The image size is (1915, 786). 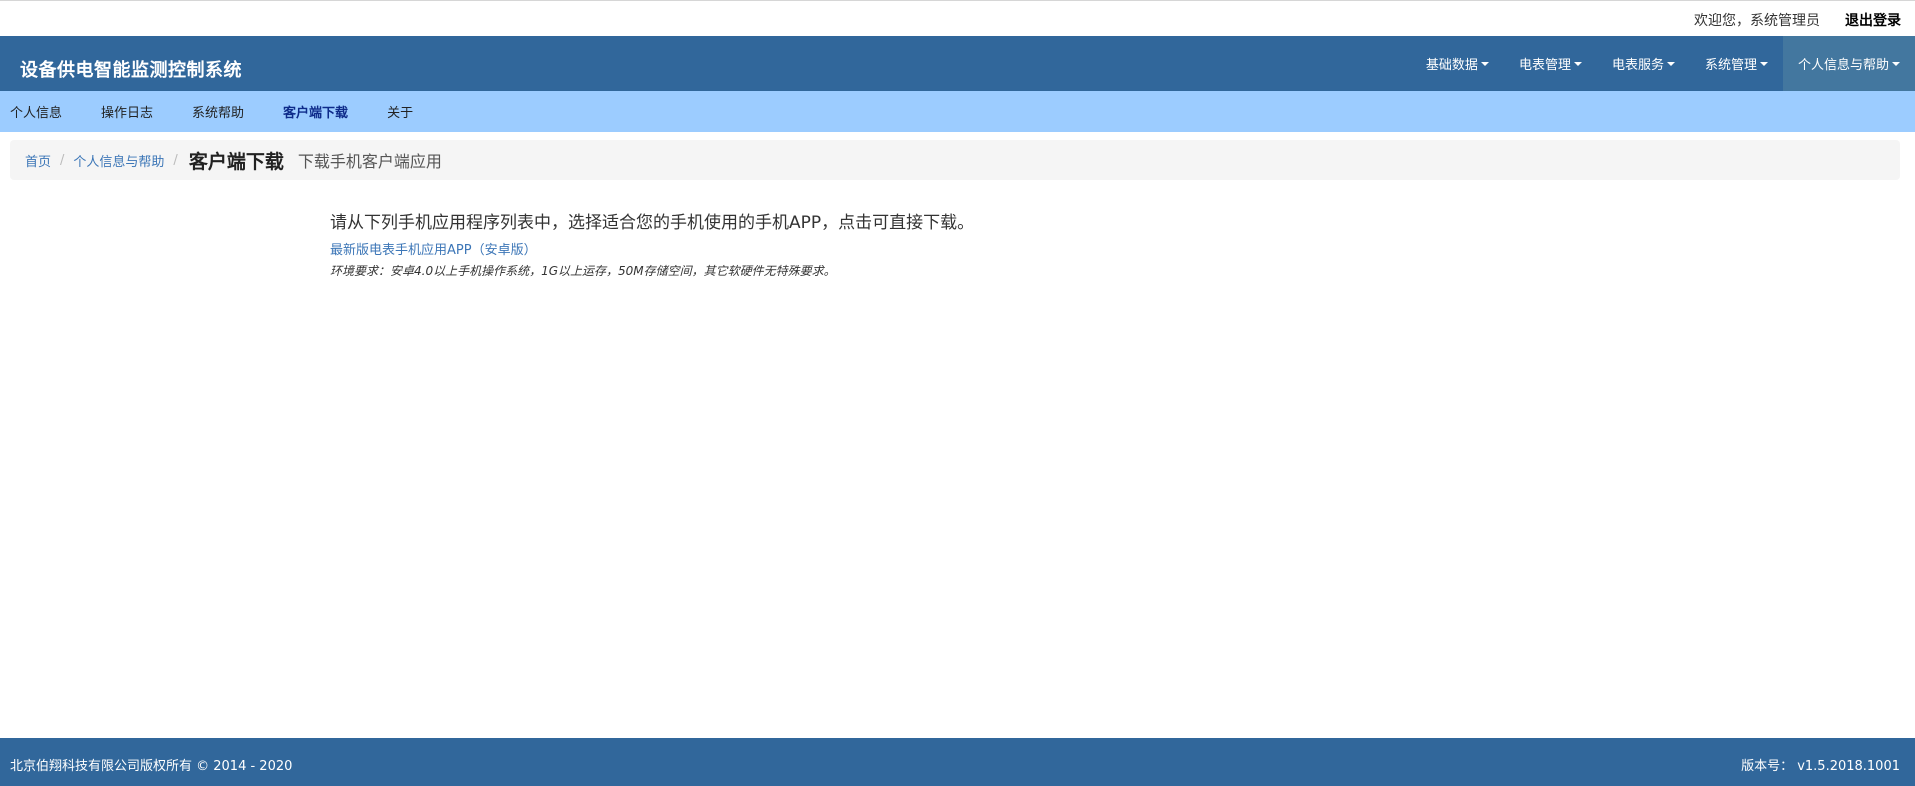 I want to click on menu-meter-management: 电表管理, so click(x=1550, y=63).